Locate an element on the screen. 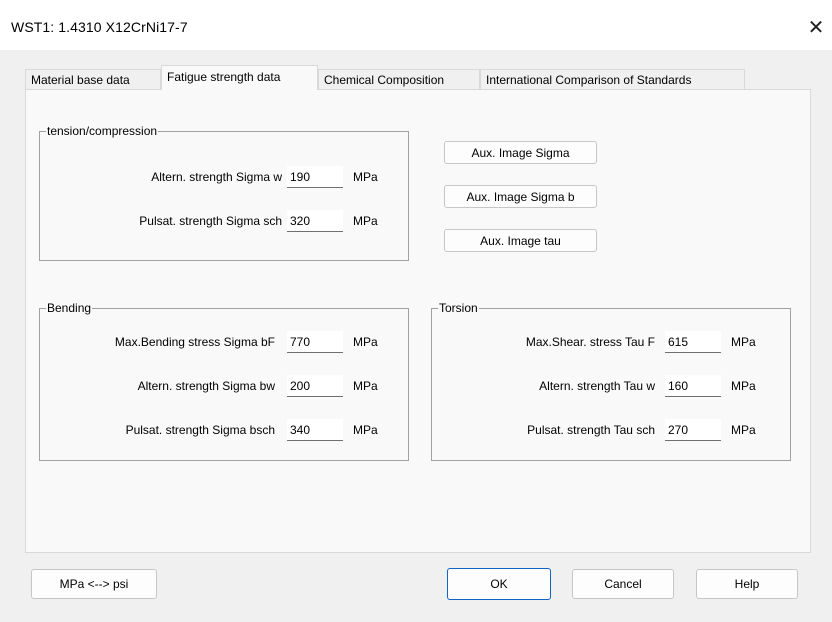 The image size is (832, 622). label-sigma-bw: Altern. strength Sigma bw is located at coordinates (206, 386).